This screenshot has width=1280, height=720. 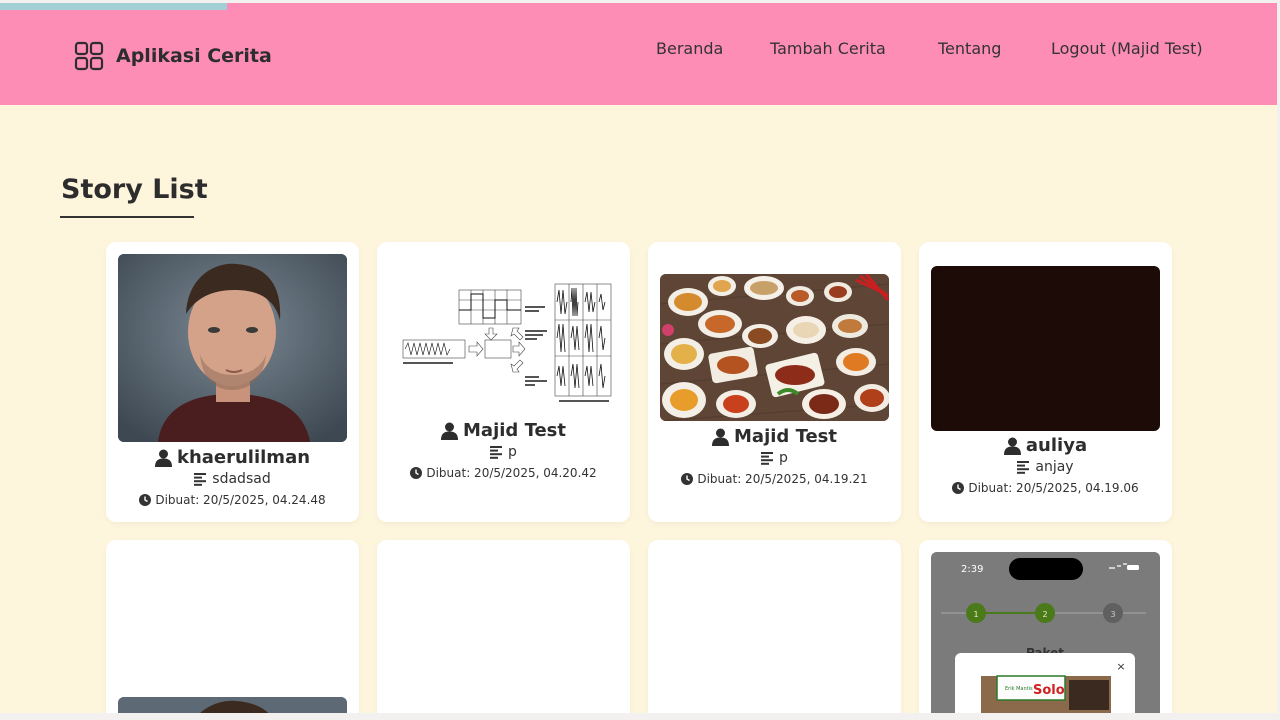 I want to click on svg-text: 3, so click(x=1112, y=614).